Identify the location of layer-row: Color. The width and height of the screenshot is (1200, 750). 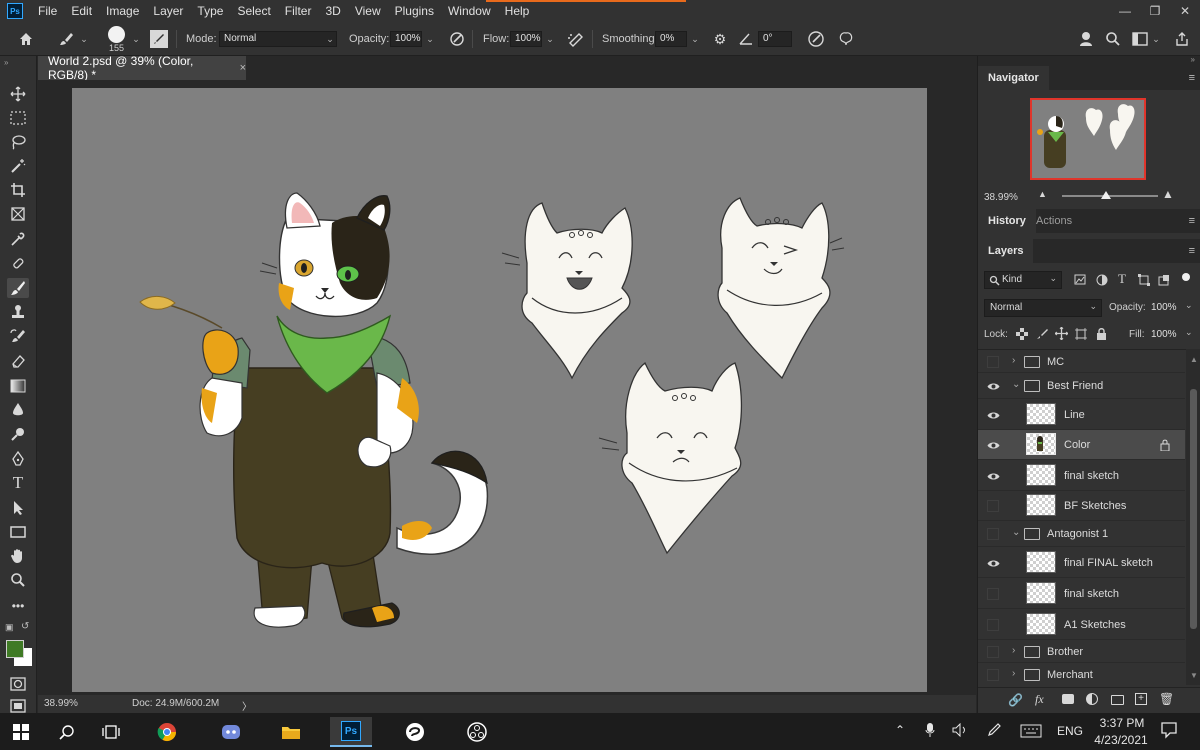
(1081, 445).